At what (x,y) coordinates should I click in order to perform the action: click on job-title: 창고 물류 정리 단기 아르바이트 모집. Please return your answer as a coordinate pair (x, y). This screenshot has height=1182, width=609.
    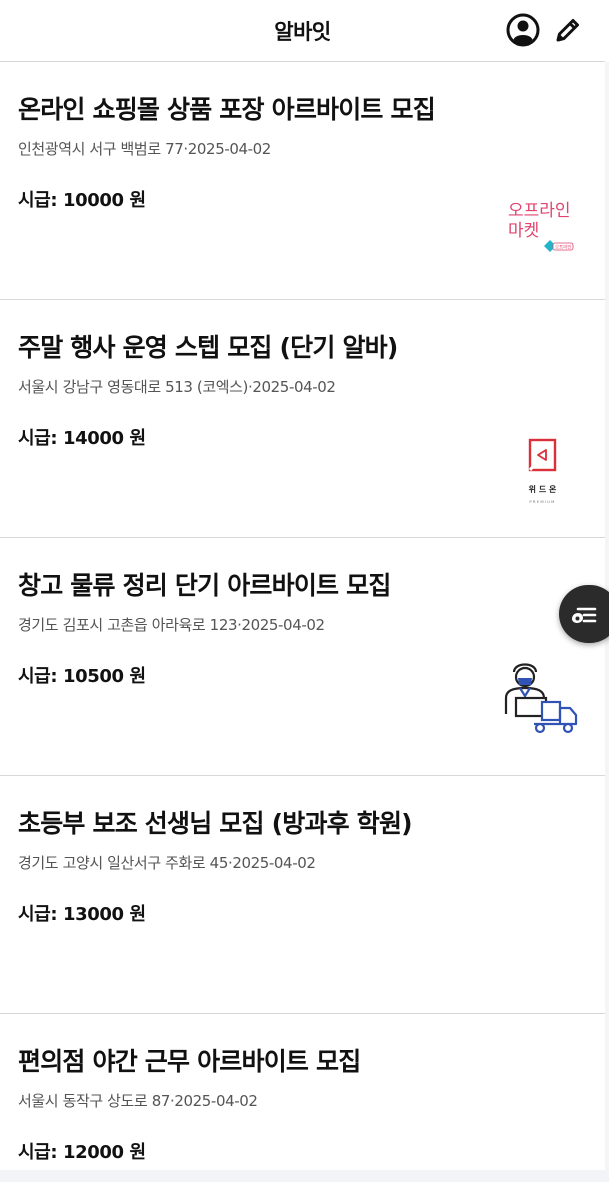
    Looking at the image, I should click on (204, 585).